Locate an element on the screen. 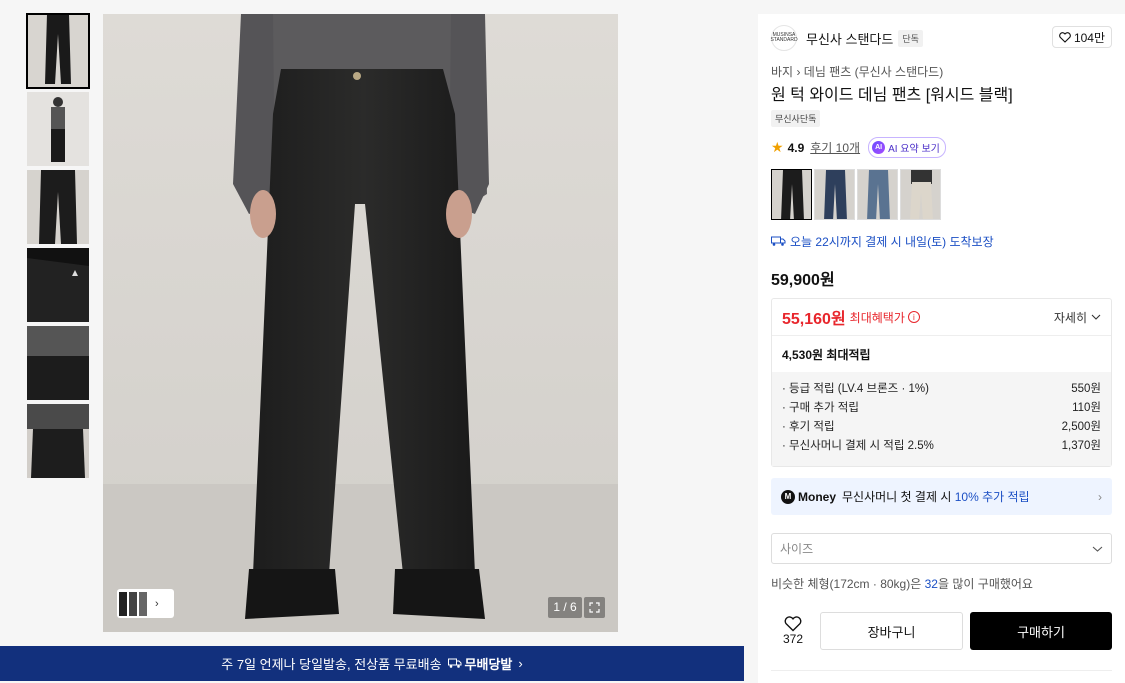 The height and width of the screenshot is (683, 1125). thumbnail-2-image is located at coordinates (58, 129).